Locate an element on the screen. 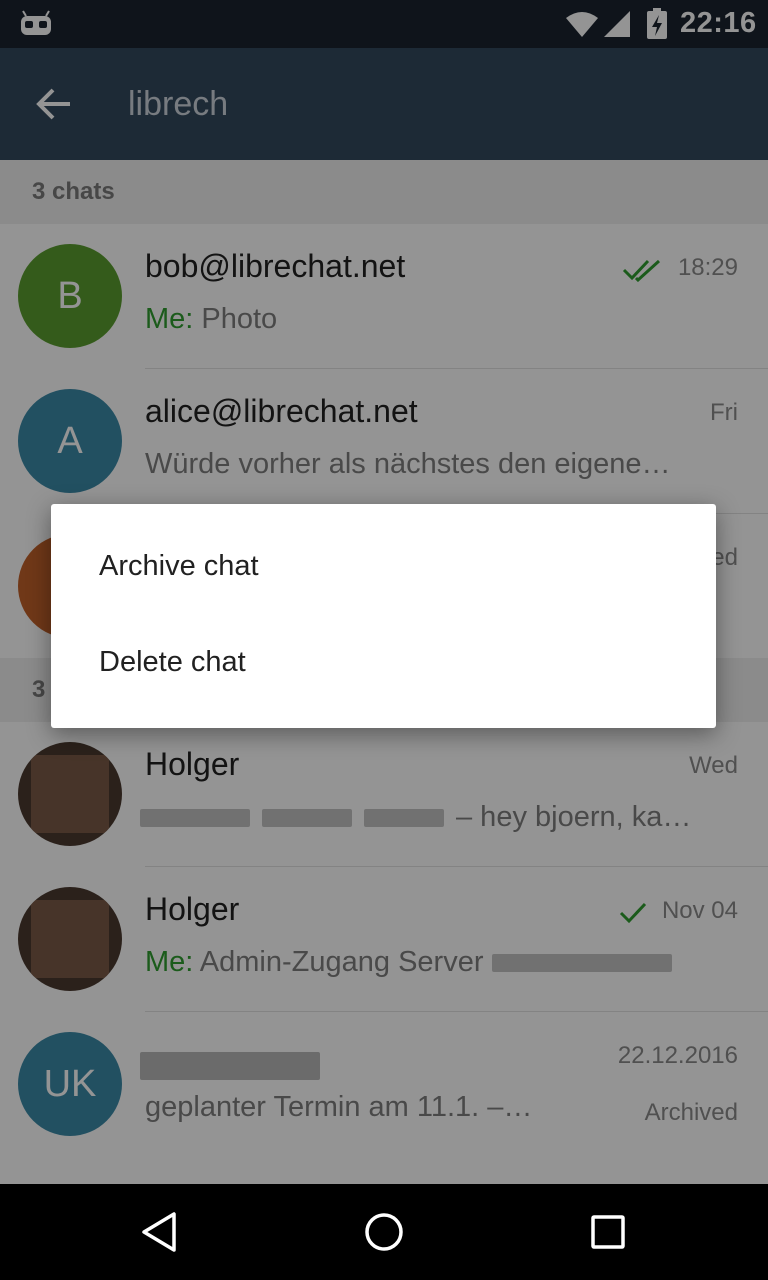  archive-chat-label: Archive chat is located at coordinates (179, 566).